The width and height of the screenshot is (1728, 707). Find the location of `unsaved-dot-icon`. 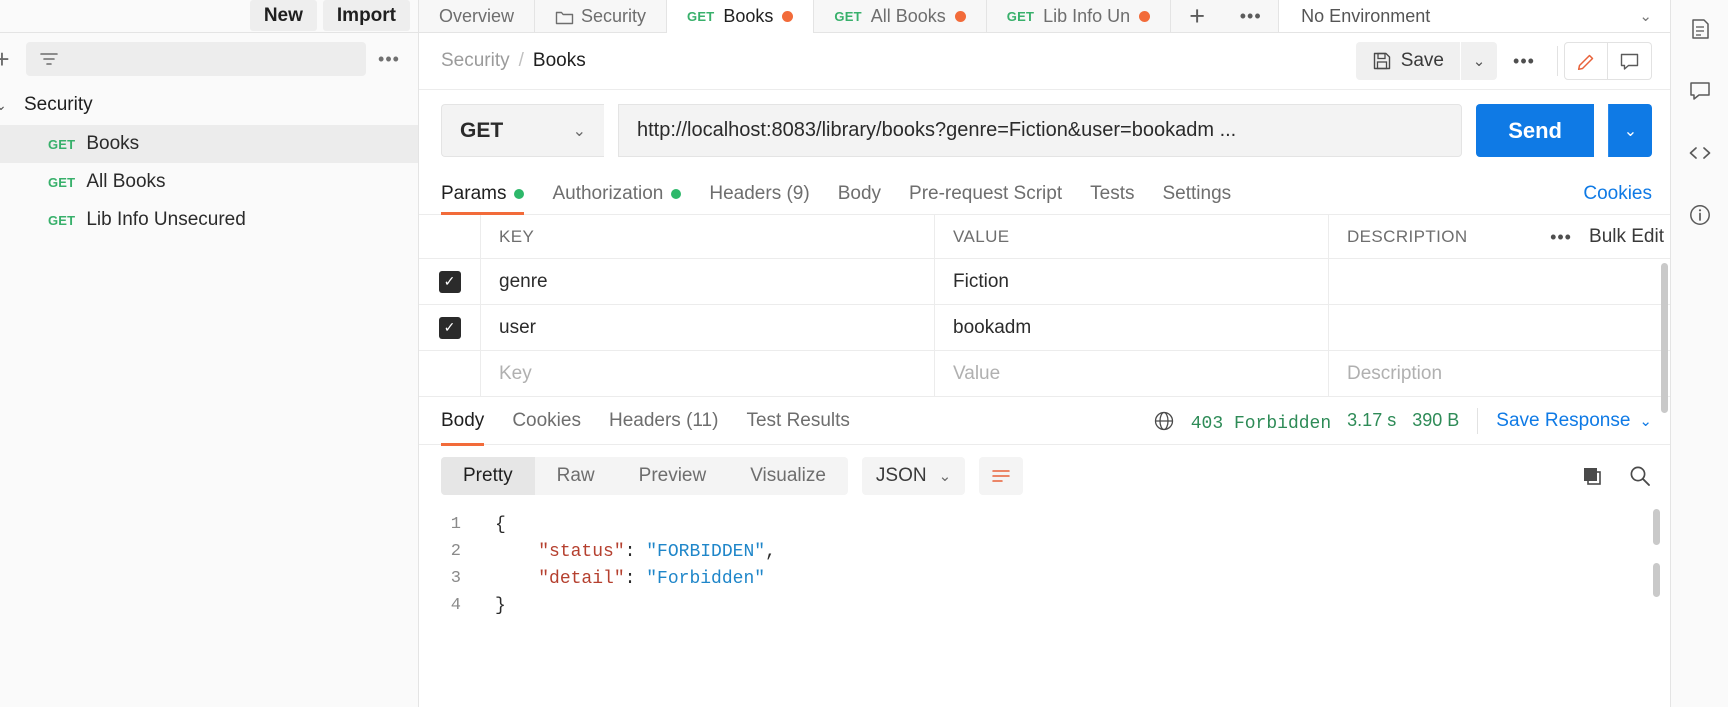

unsaved-dot-icon is located at coordinates (788, 16).